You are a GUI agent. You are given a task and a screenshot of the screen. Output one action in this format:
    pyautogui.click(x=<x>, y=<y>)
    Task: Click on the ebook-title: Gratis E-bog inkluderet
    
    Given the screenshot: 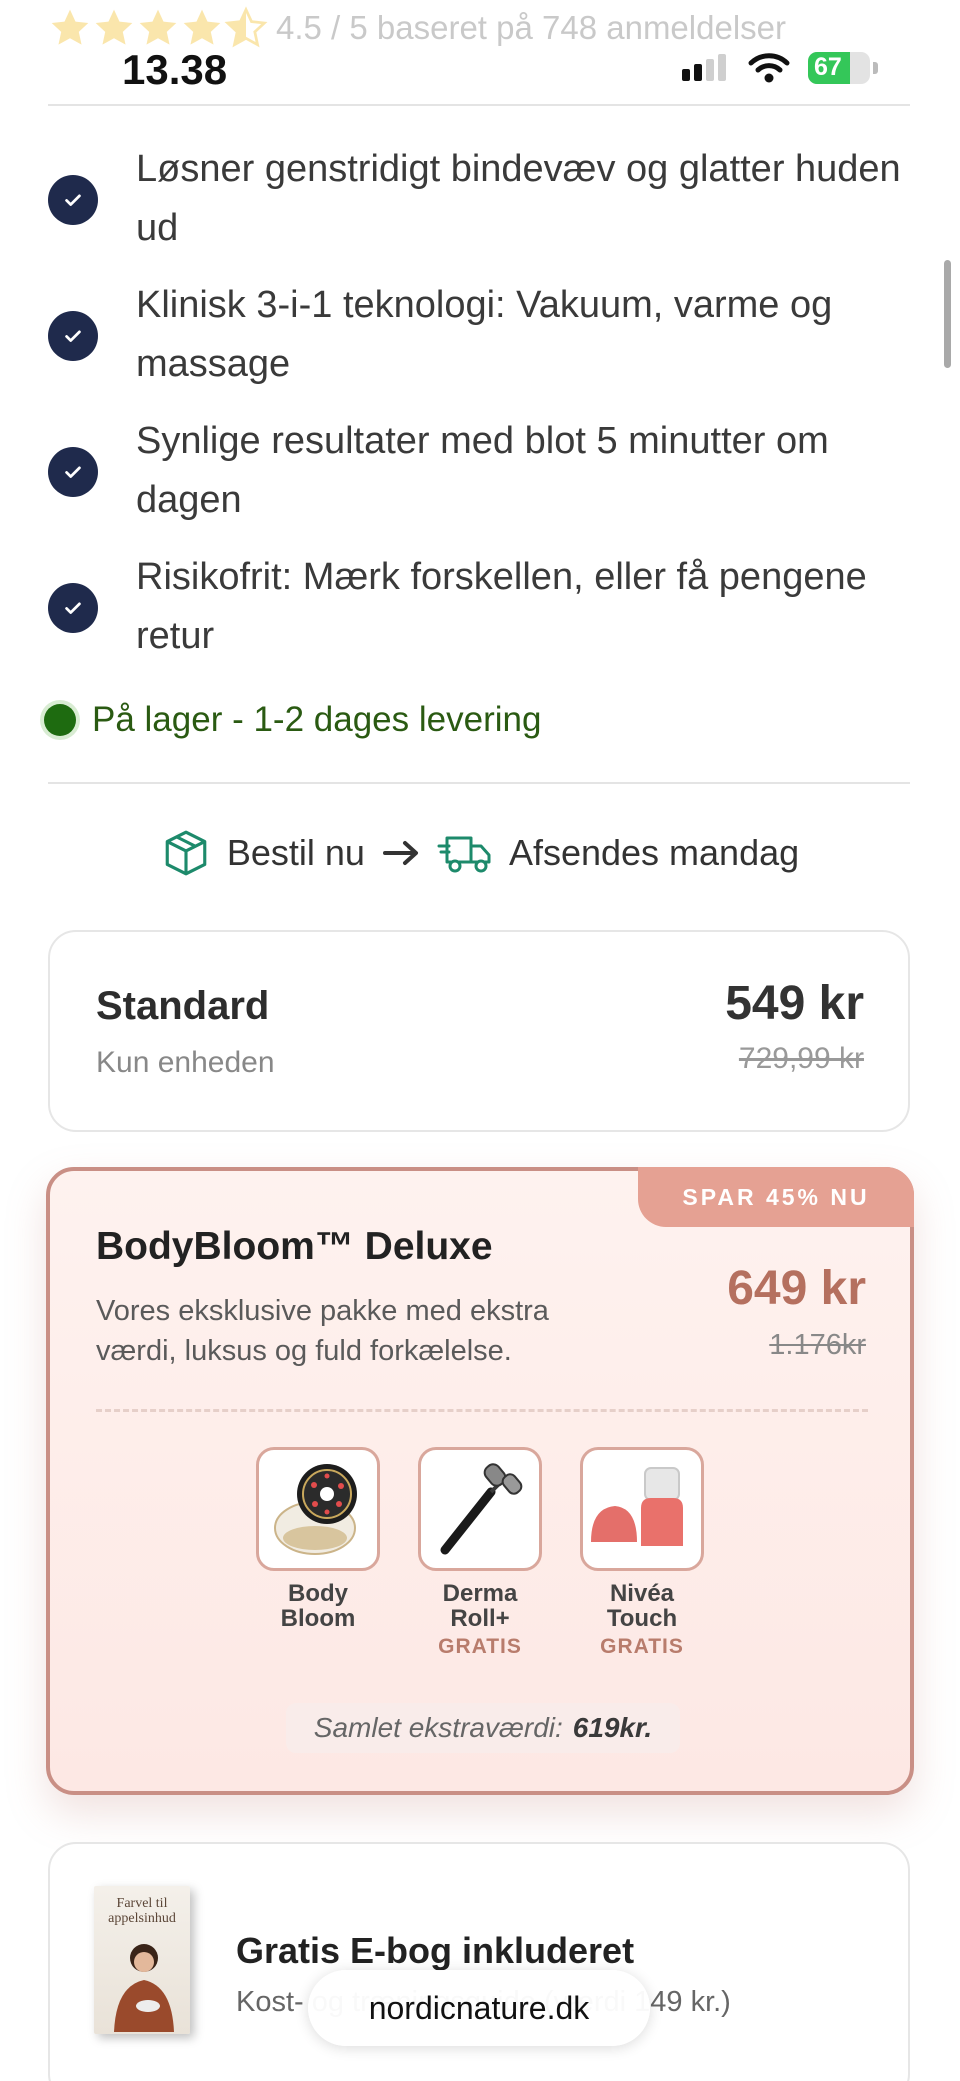 What is the action you would take?
    pyautogui.click(x=435, y=1950)
    